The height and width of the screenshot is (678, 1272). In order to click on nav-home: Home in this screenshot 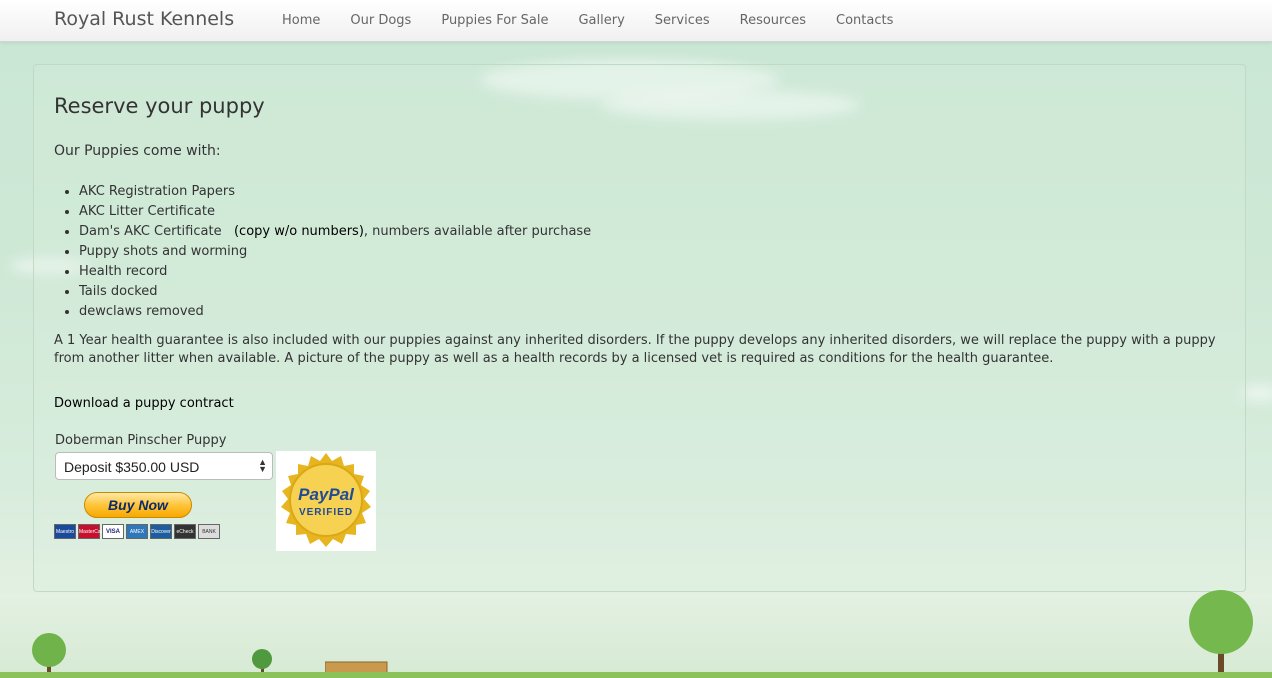, I will do `click(301, 20)`.